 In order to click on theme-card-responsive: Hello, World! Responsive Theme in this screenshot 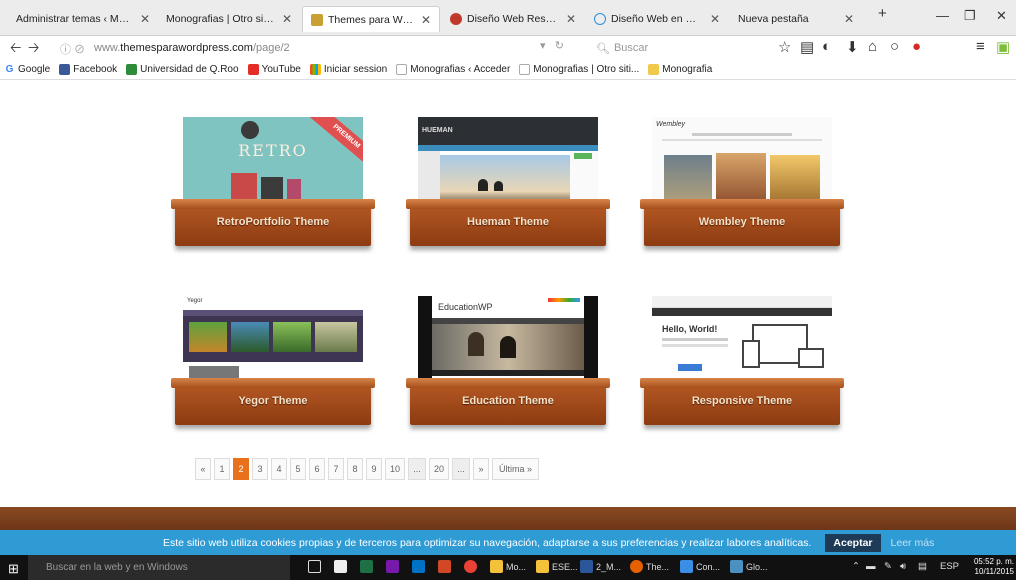, I will do `click(742, 361)`.